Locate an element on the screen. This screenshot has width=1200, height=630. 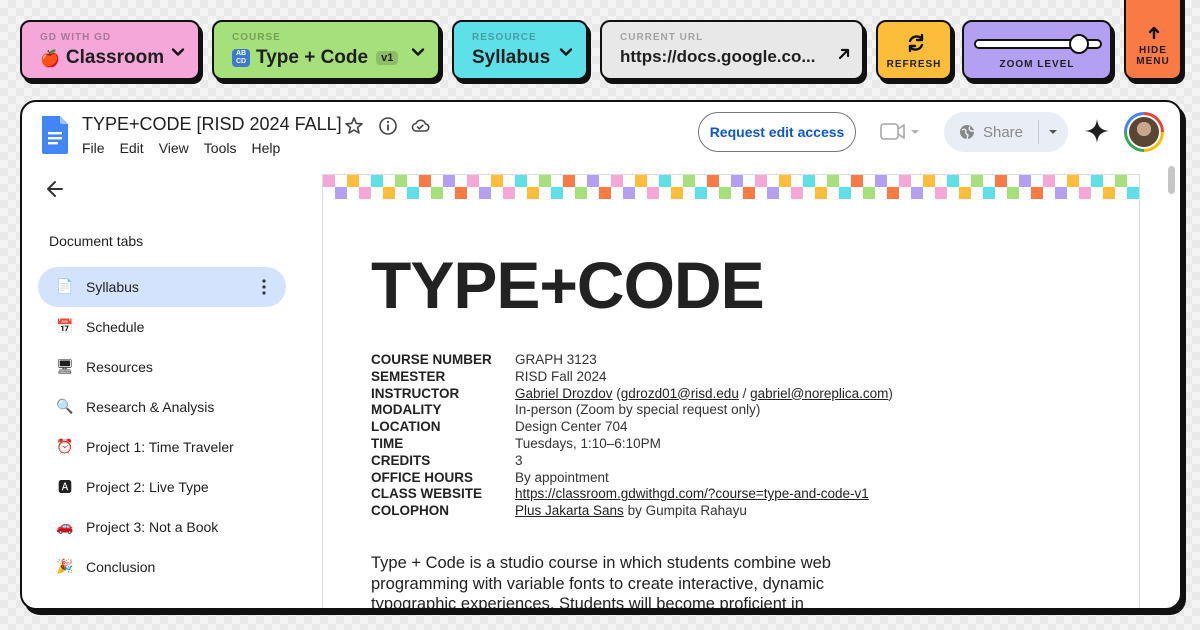
share-button-label: Share is located at coordinates (1003, 132).